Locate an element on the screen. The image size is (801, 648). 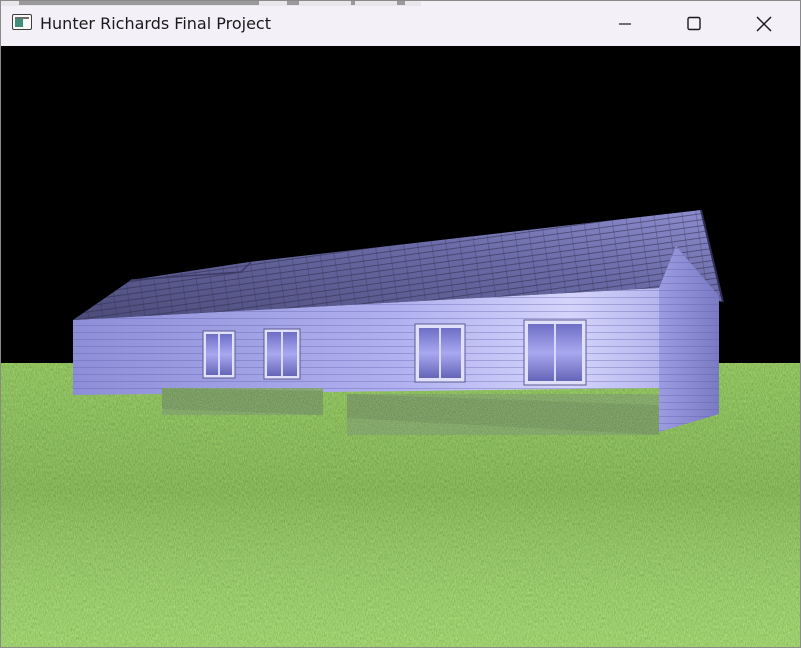
maximize-icon is located at coordinates (694, 23).